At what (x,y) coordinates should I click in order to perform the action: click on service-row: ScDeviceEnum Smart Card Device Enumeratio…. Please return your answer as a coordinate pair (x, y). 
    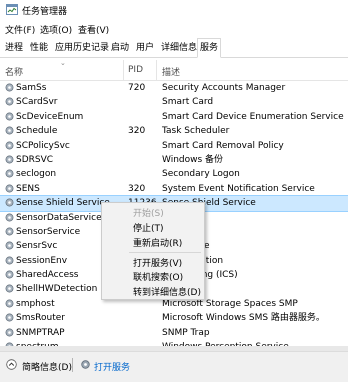
    Looking at the image, I should click on (174, 117).